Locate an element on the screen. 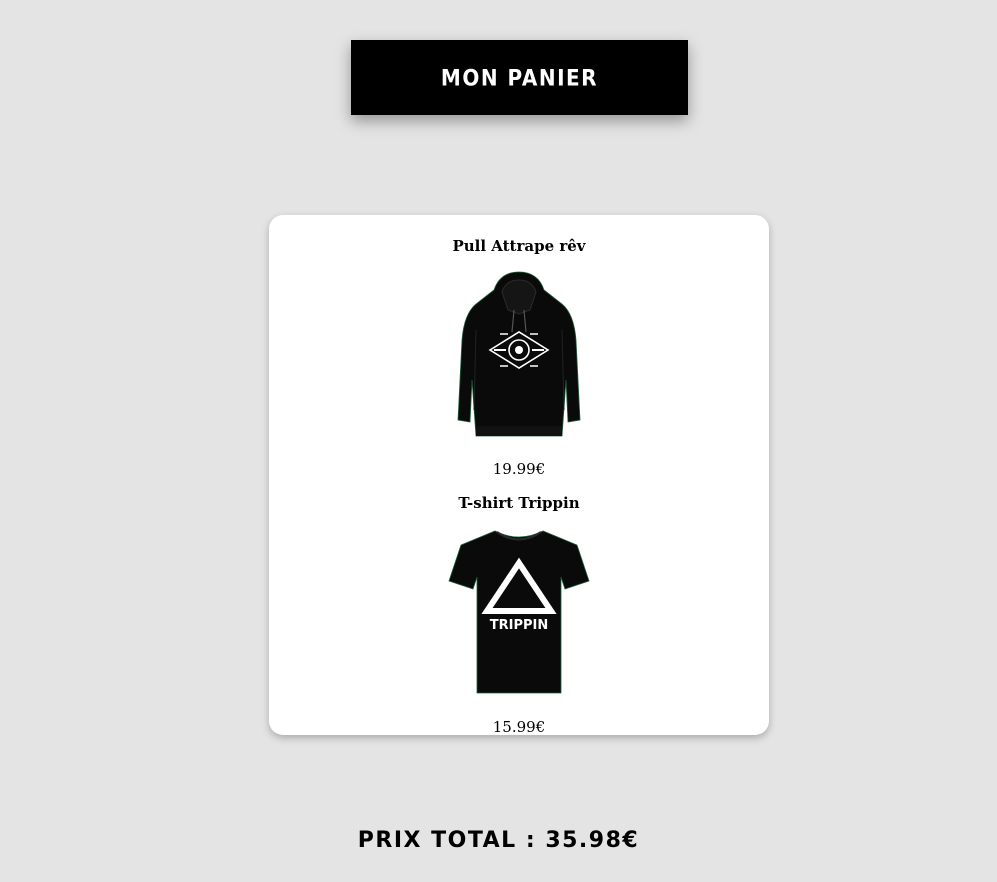 This screenshot has height=882, width=997. product-name: T-shirt Trippin is located at coordinates (519, 503).